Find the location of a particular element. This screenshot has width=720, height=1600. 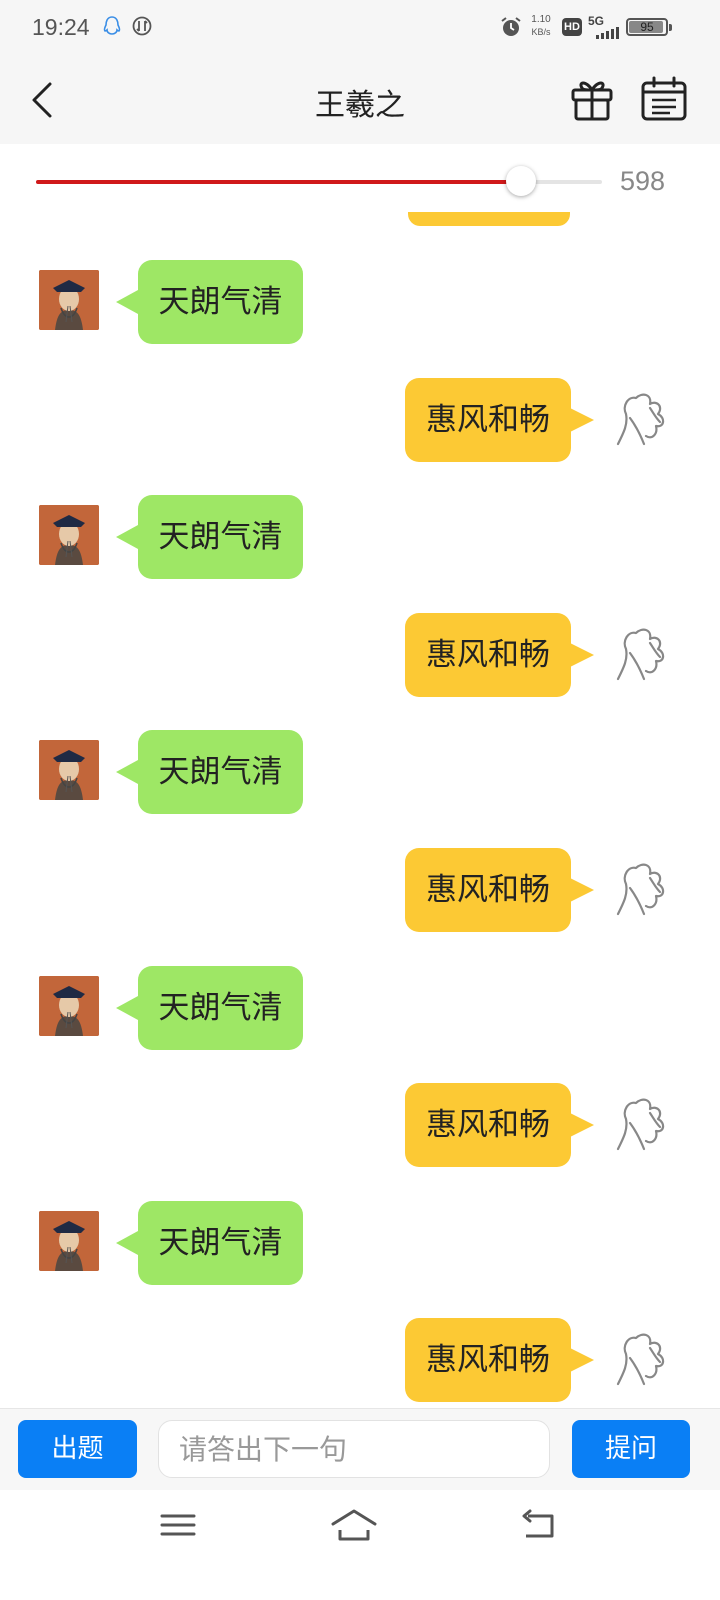

progress-slider is located at coordinates (319, 182).